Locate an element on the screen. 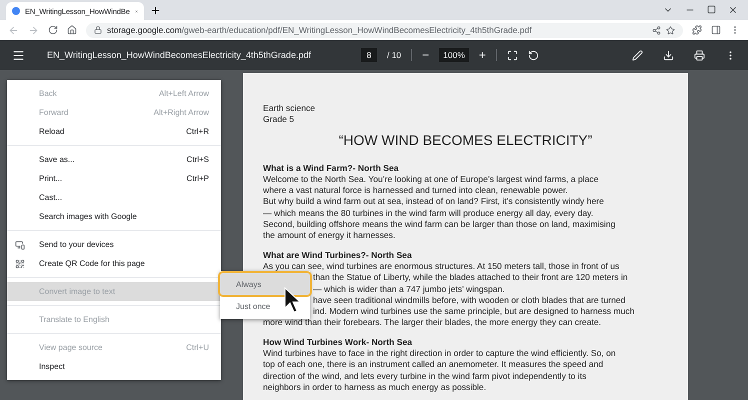 The image size is (748, 400). document-label: Grade 5 is located at coordinates (279, 120).